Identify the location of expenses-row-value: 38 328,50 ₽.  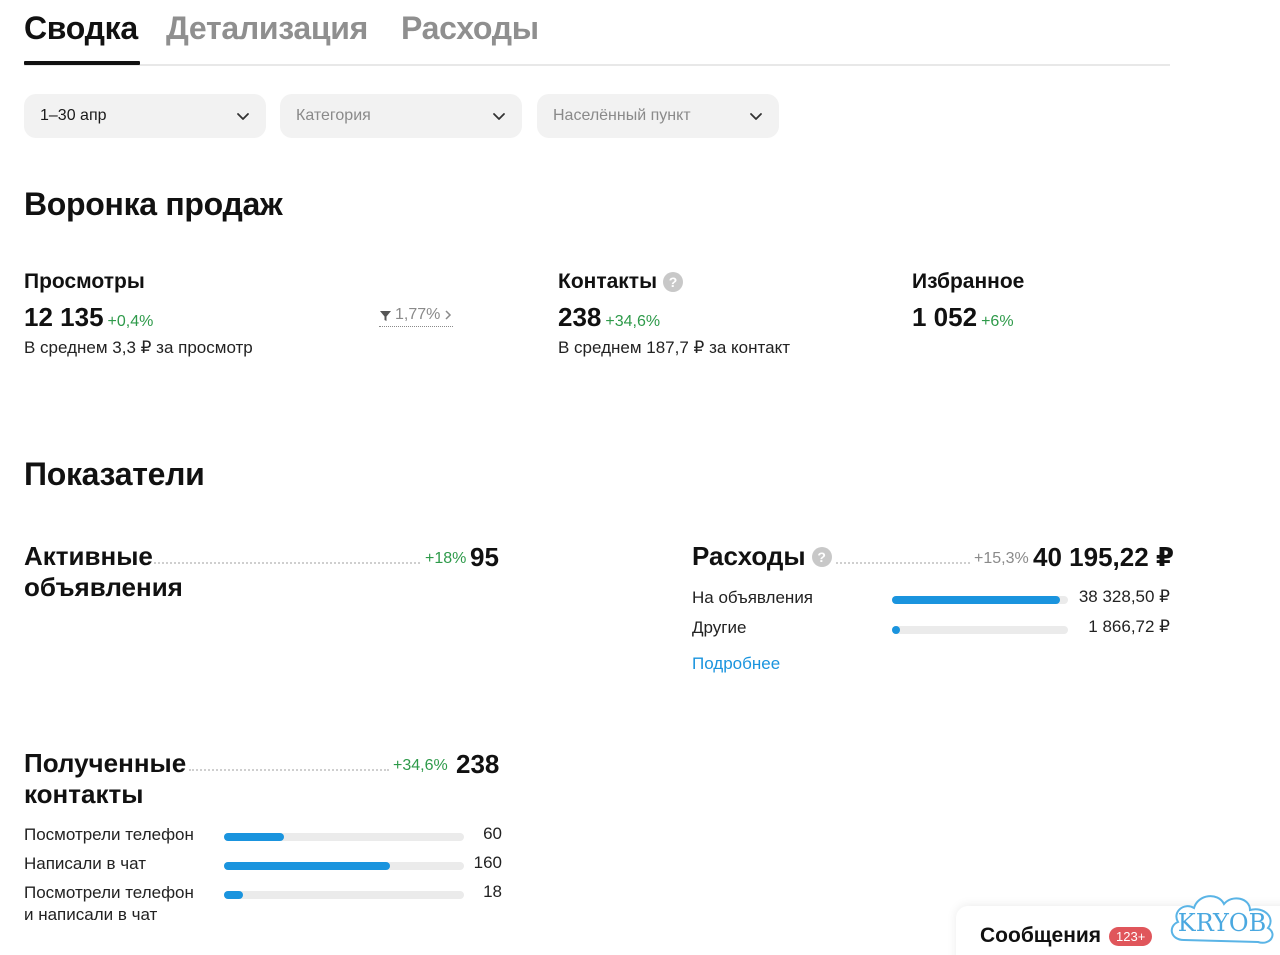
(1124, 596).